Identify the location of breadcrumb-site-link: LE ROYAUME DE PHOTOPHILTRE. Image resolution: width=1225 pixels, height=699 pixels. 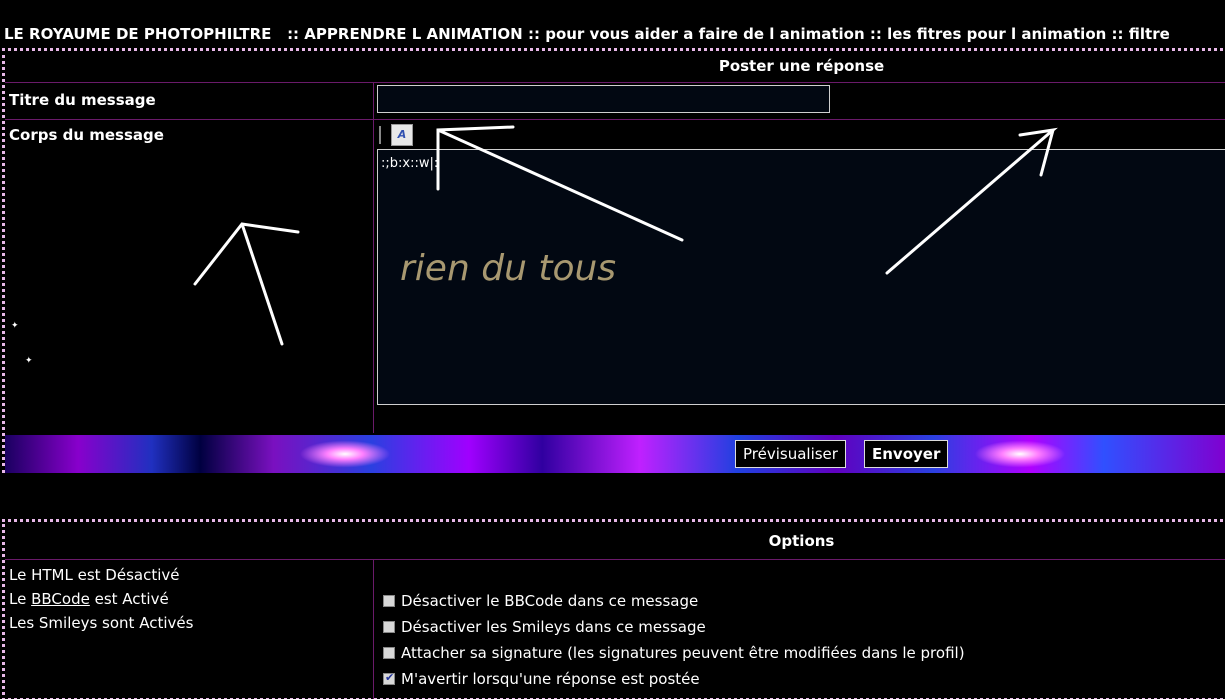
(137, 34).